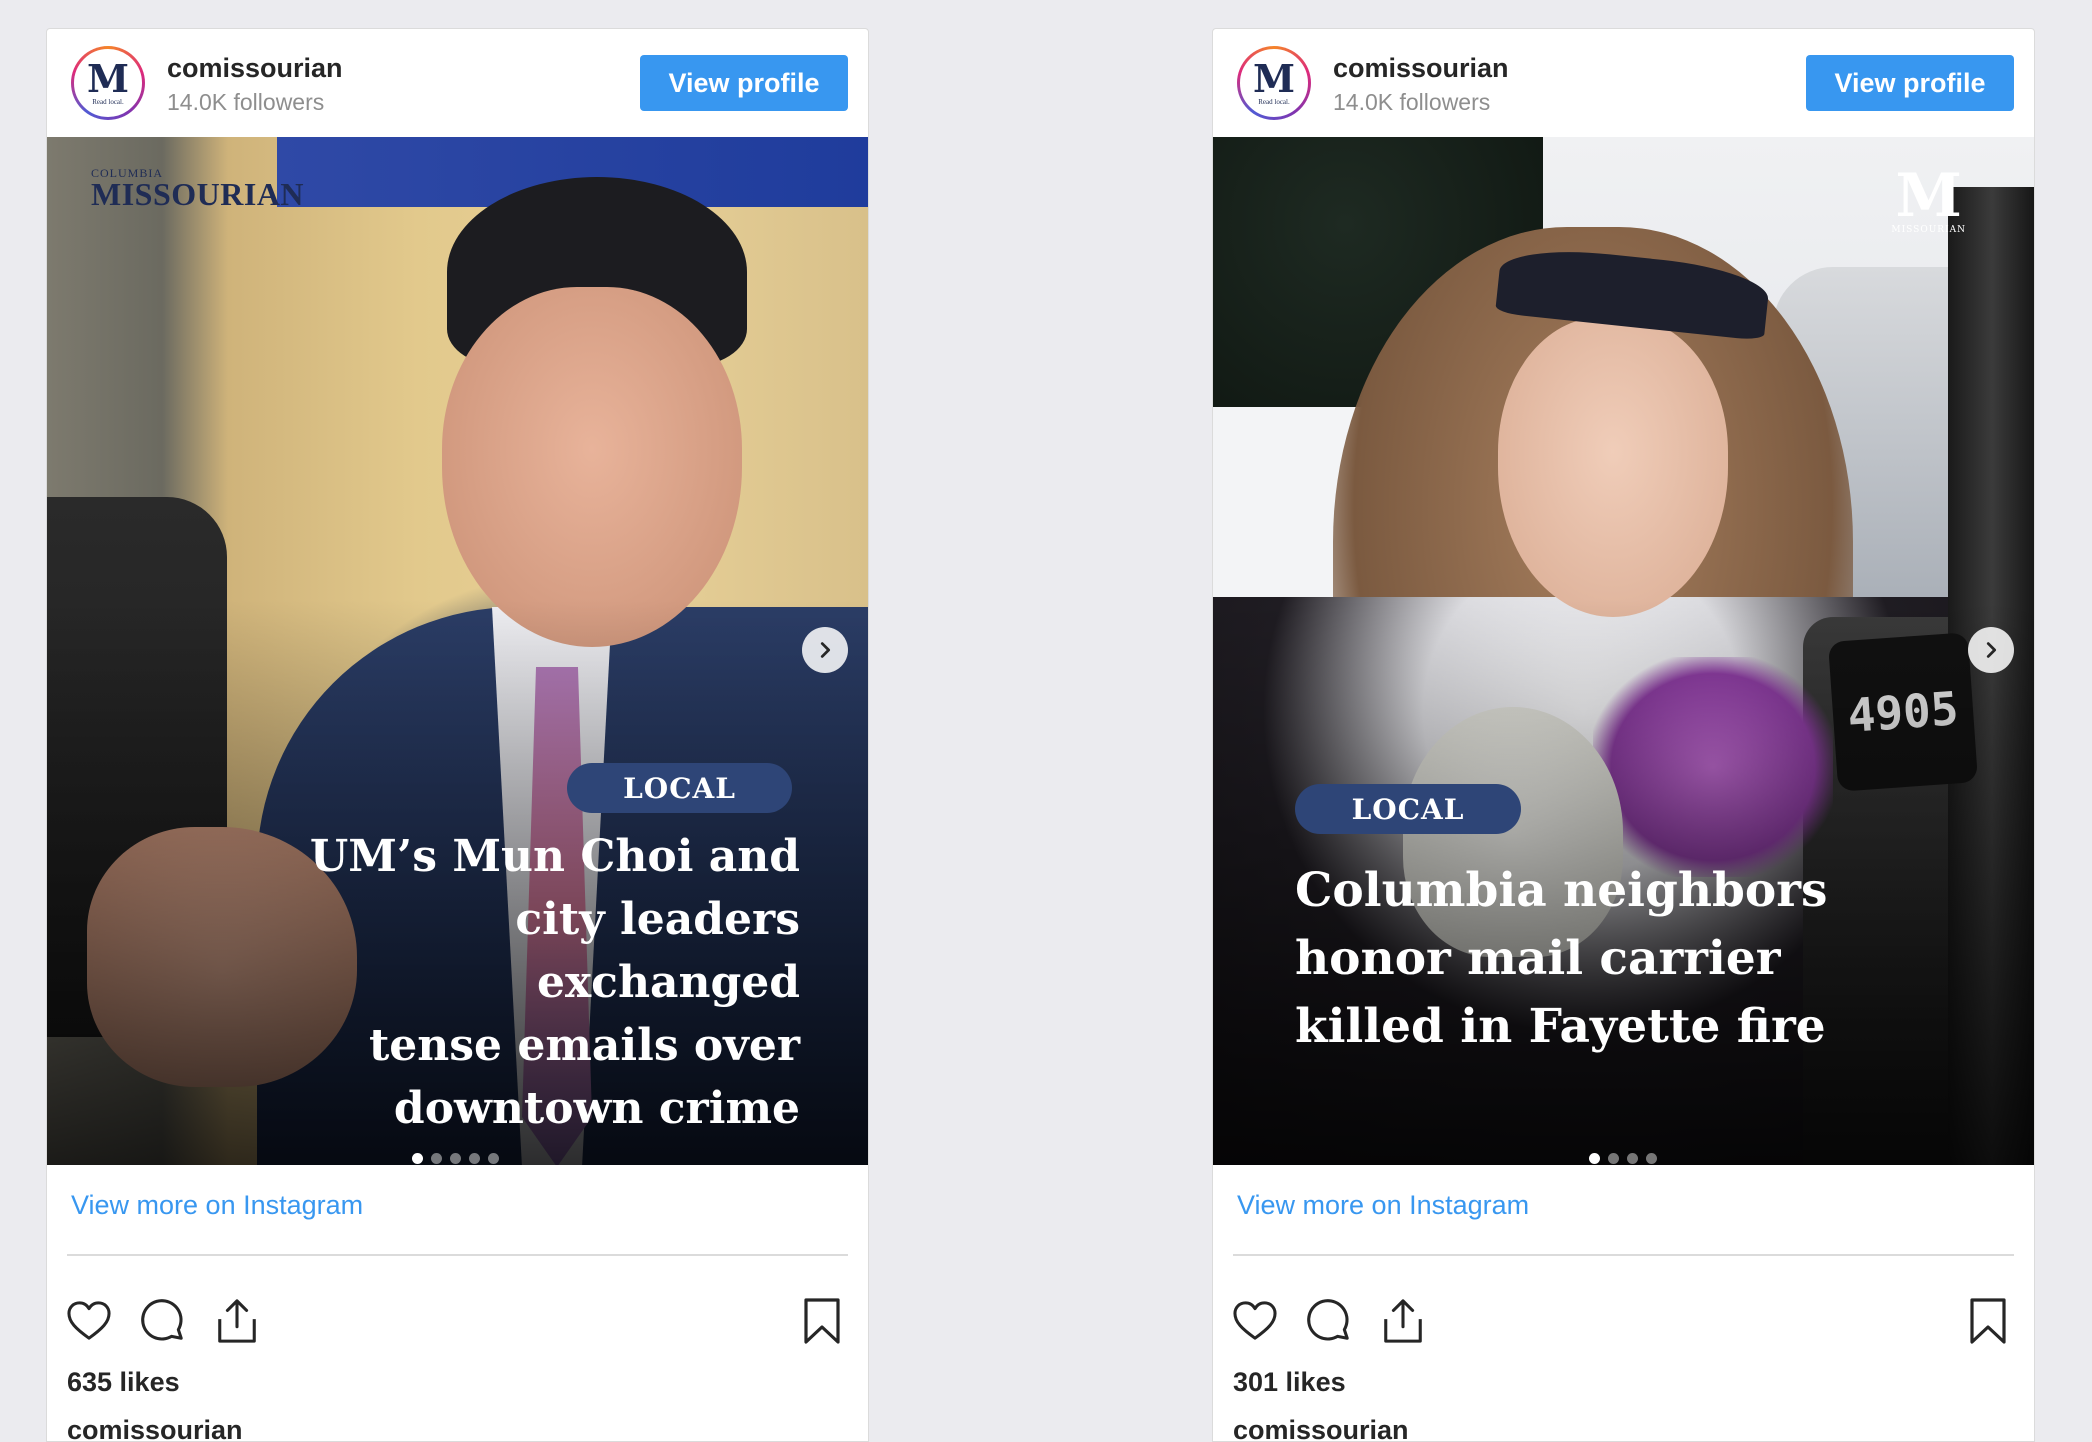 The width and height of the screenshot is (2092, 1442). What do you see at coordinates (1538, 958) in the screenshot?
I see `headline-line: honor mail carrier` at bounding box center [1538, 958].